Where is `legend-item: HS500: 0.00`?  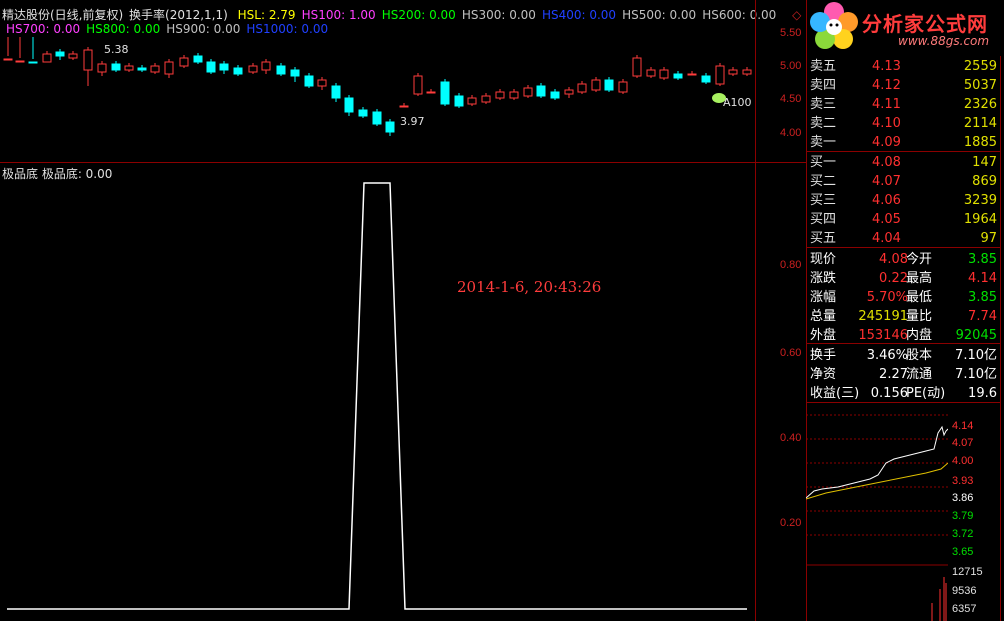 legend-item: HS500: 0.00 is located at coordinates (659, 15).